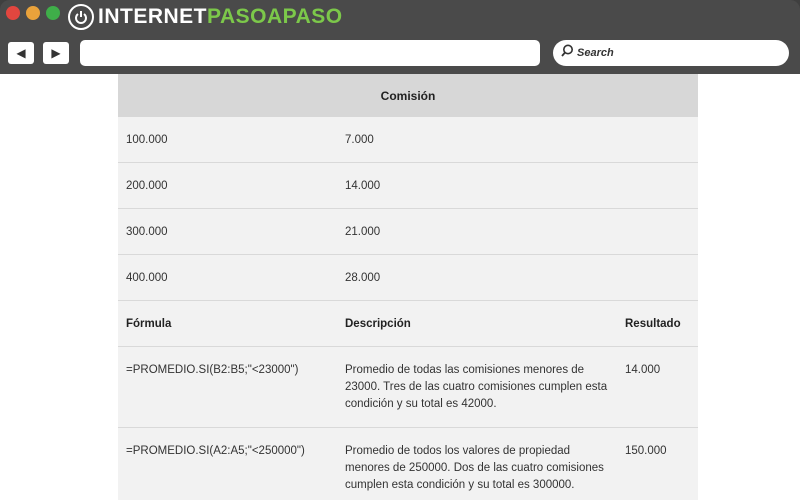  Describe the element at coordinates (378, 323) in the screenshot. I see `description-column-header: Descripción` at that location.